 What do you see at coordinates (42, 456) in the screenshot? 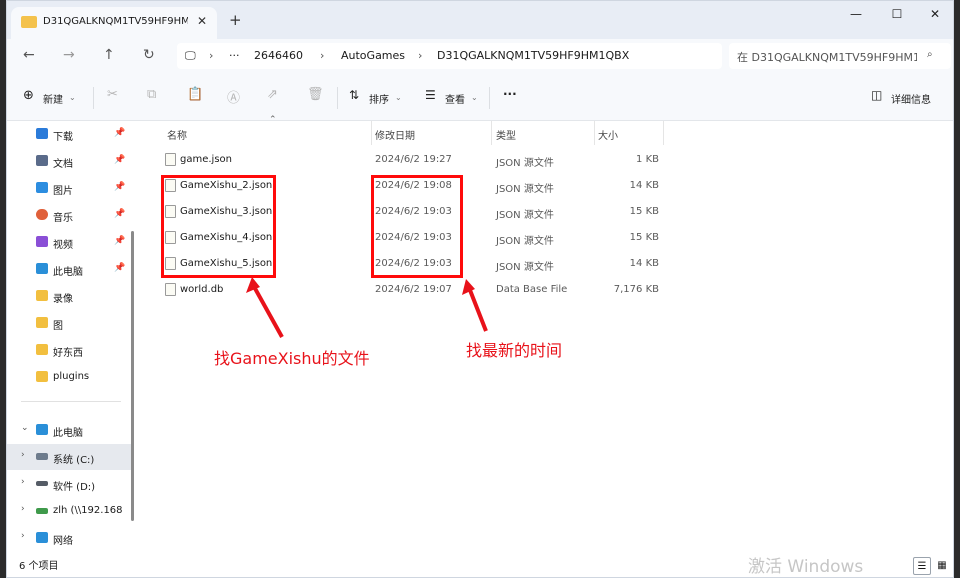
I see `drive-icon` at bounding box center [42, 456].